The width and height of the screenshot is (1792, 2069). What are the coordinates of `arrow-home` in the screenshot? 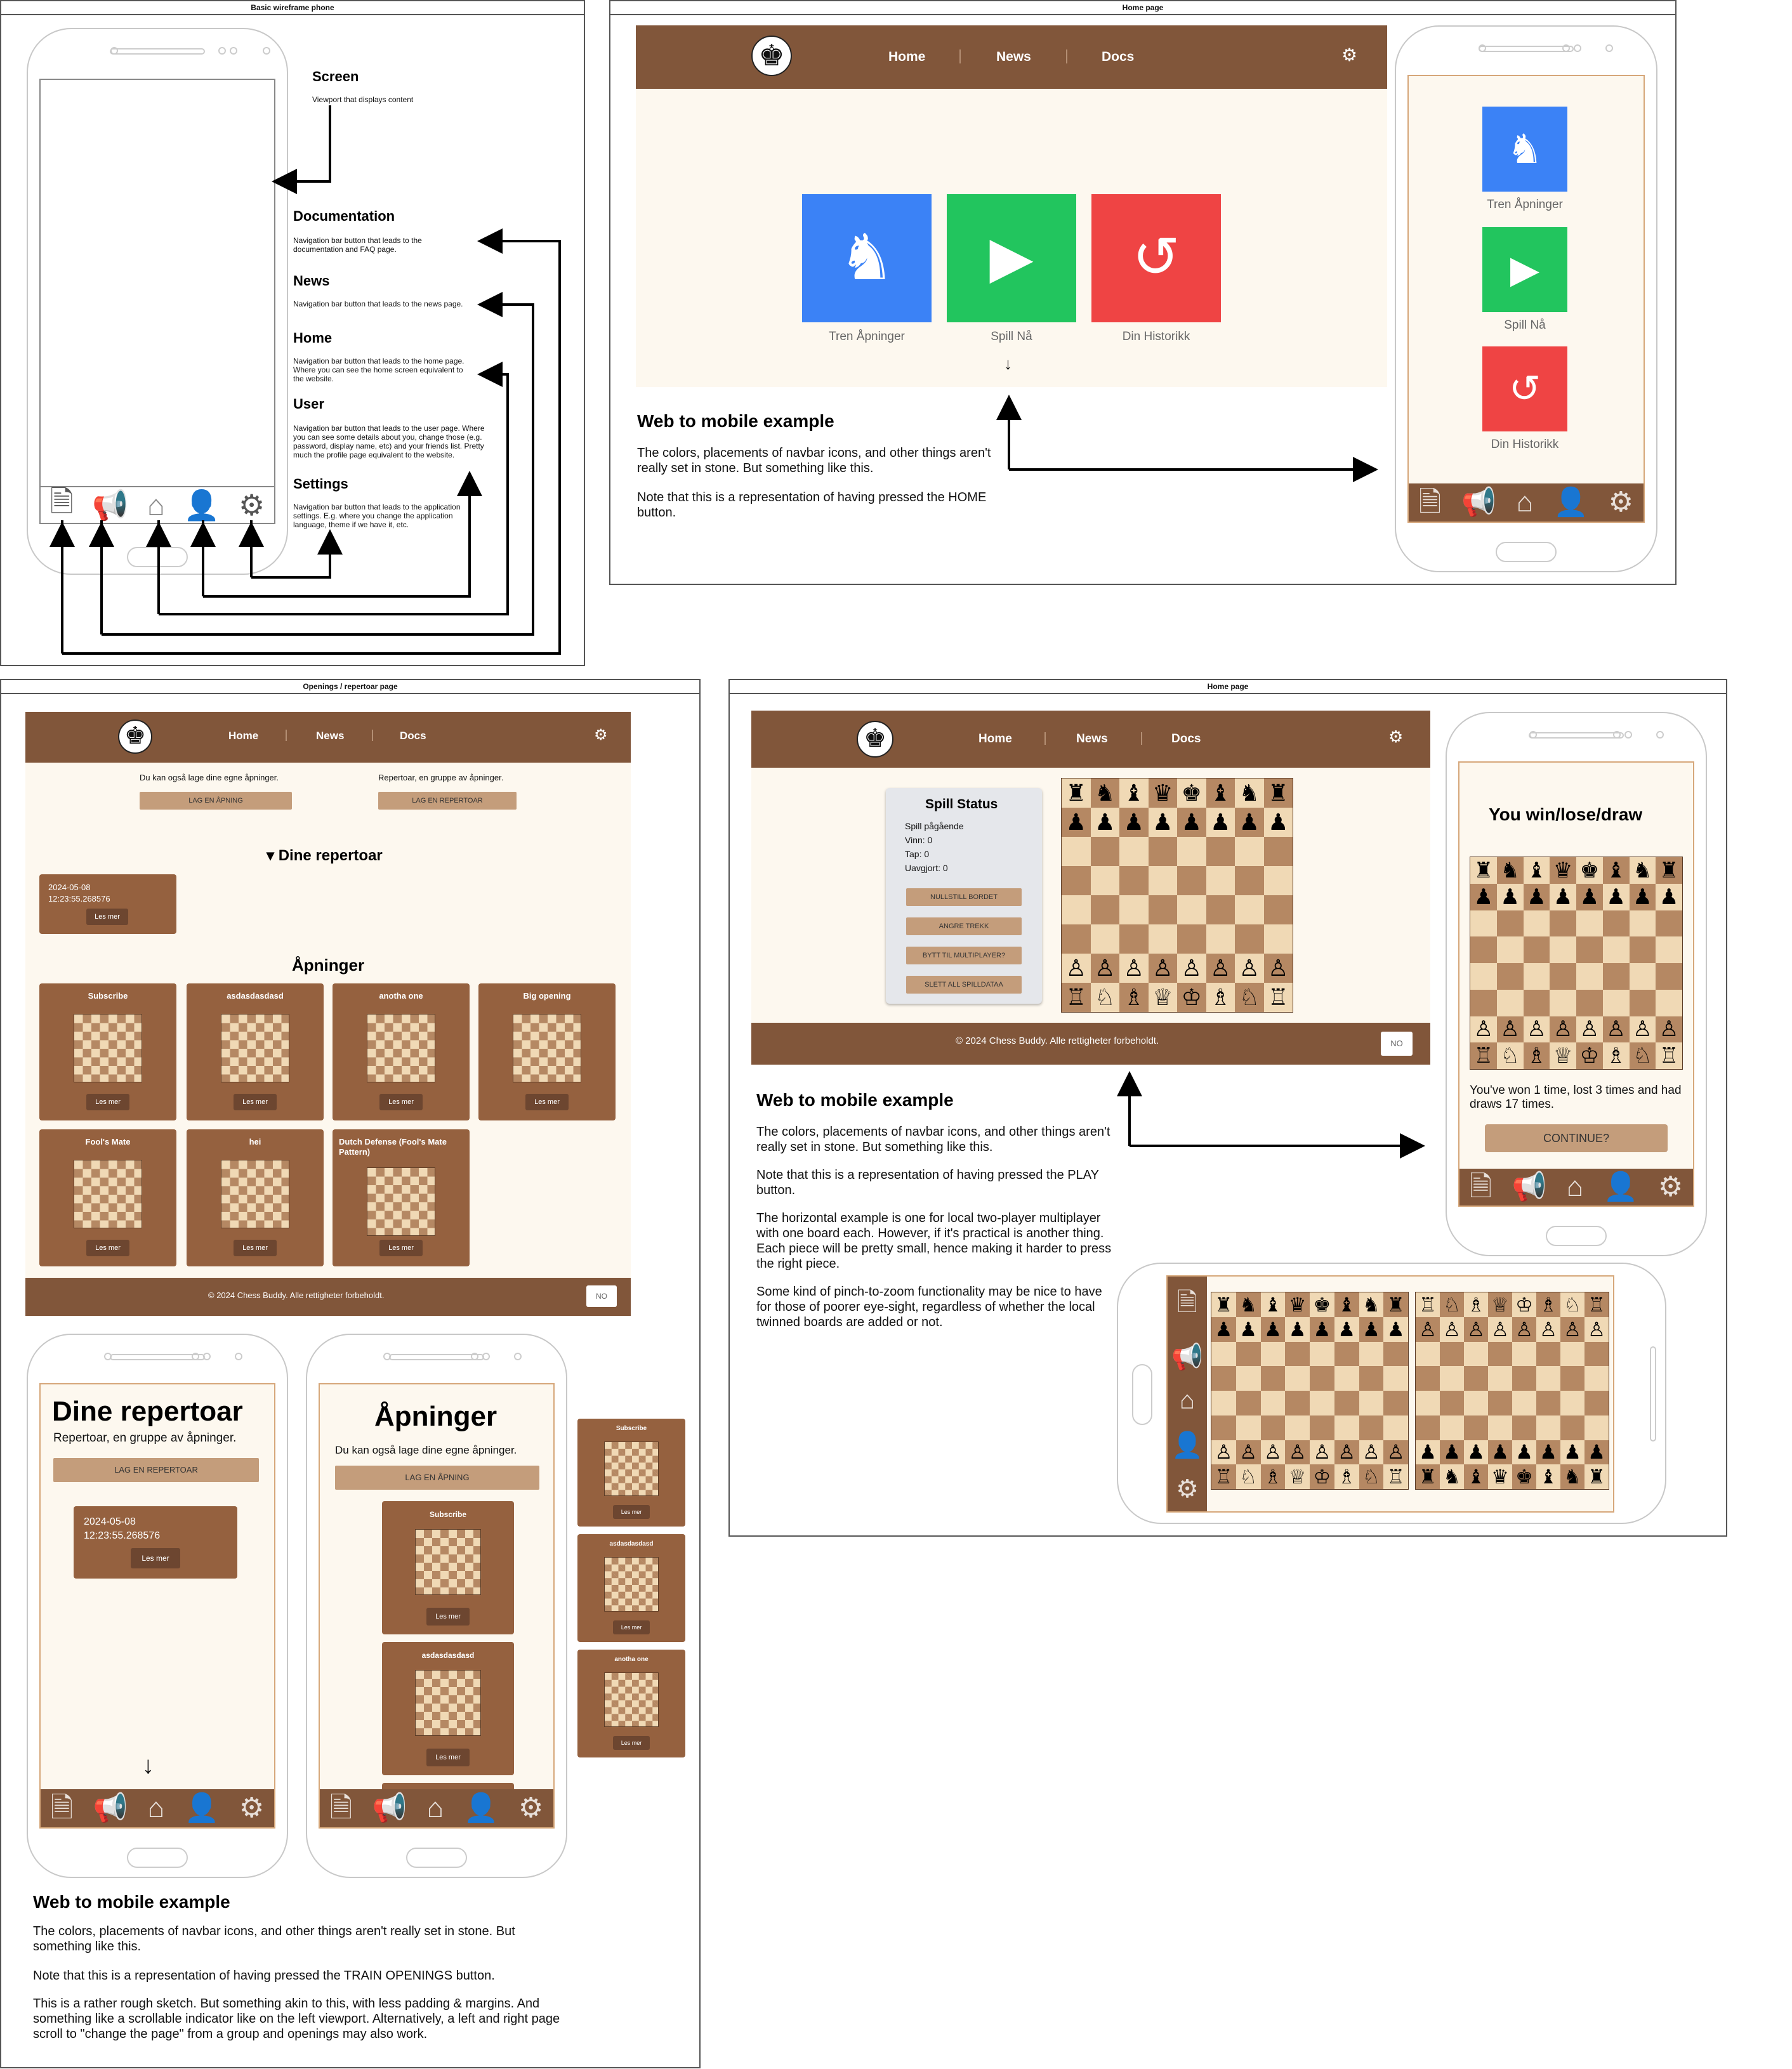 It's located at (334, 489).